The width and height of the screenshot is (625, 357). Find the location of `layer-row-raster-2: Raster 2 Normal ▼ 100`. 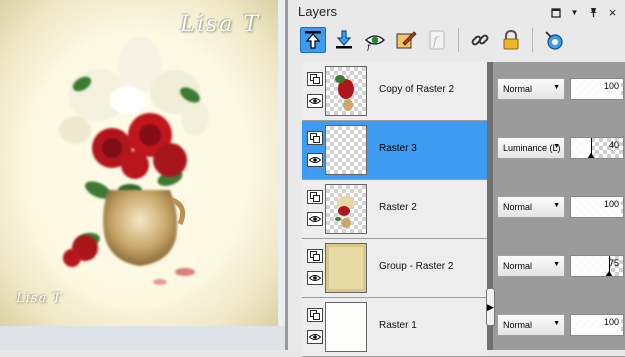

layer-row-raster-2: Raster 2 Normal ▼ 100 is located at coordinates (463, 209).